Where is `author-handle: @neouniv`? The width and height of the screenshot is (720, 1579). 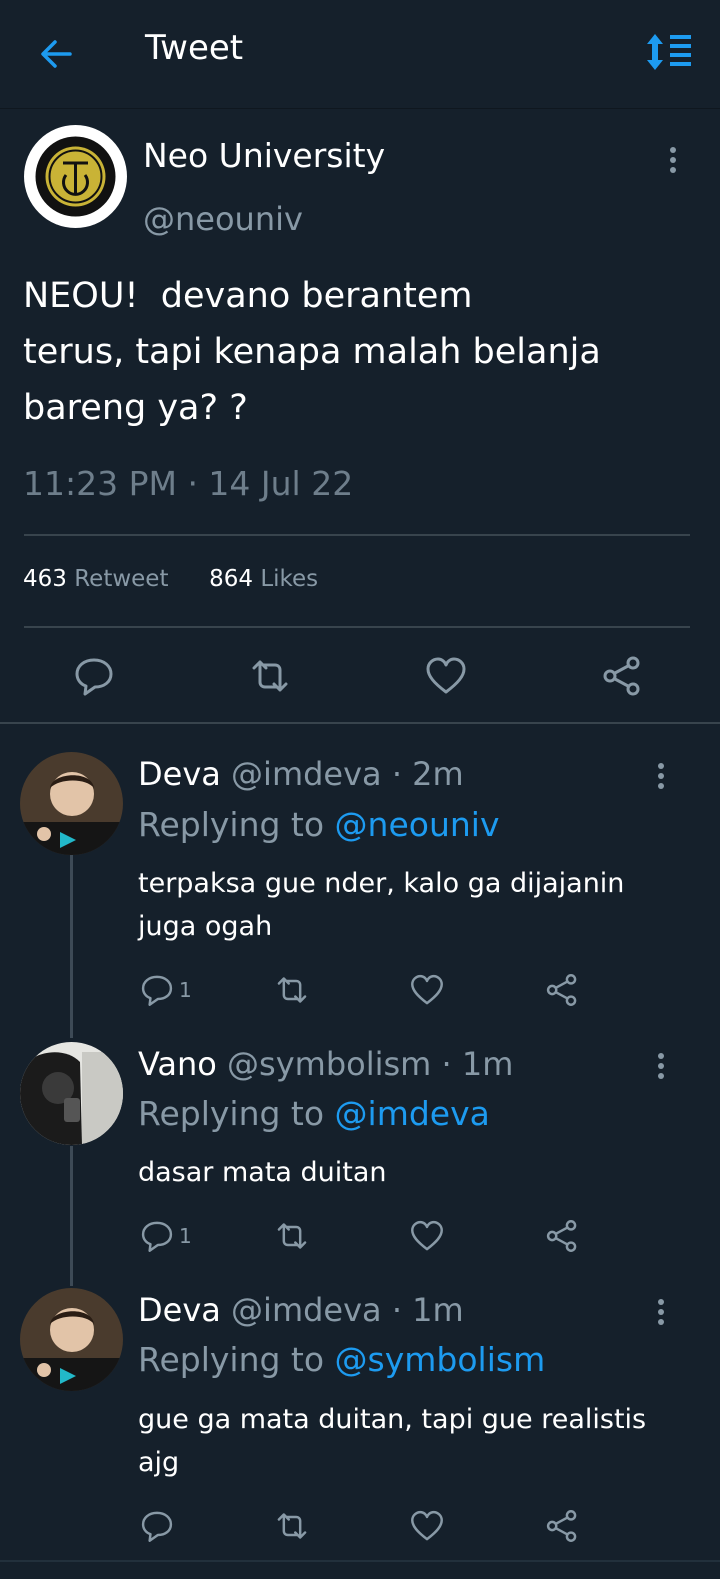
author-handle: @neouniv is located at coordinates (223, 219).